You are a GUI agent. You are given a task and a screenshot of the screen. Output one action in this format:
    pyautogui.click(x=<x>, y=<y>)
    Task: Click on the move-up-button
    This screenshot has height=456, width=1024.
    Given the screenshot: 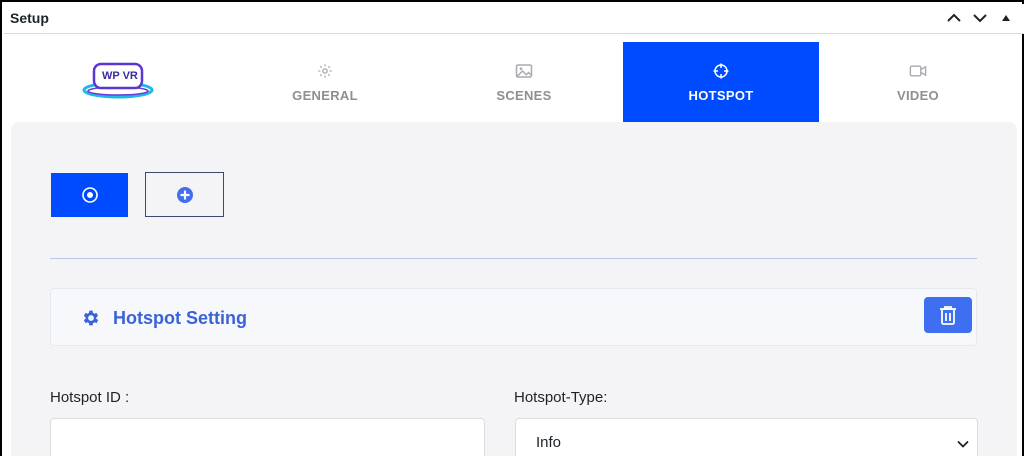 What is the action you would take?
    pyautogui.click(x=954, y=18)
    